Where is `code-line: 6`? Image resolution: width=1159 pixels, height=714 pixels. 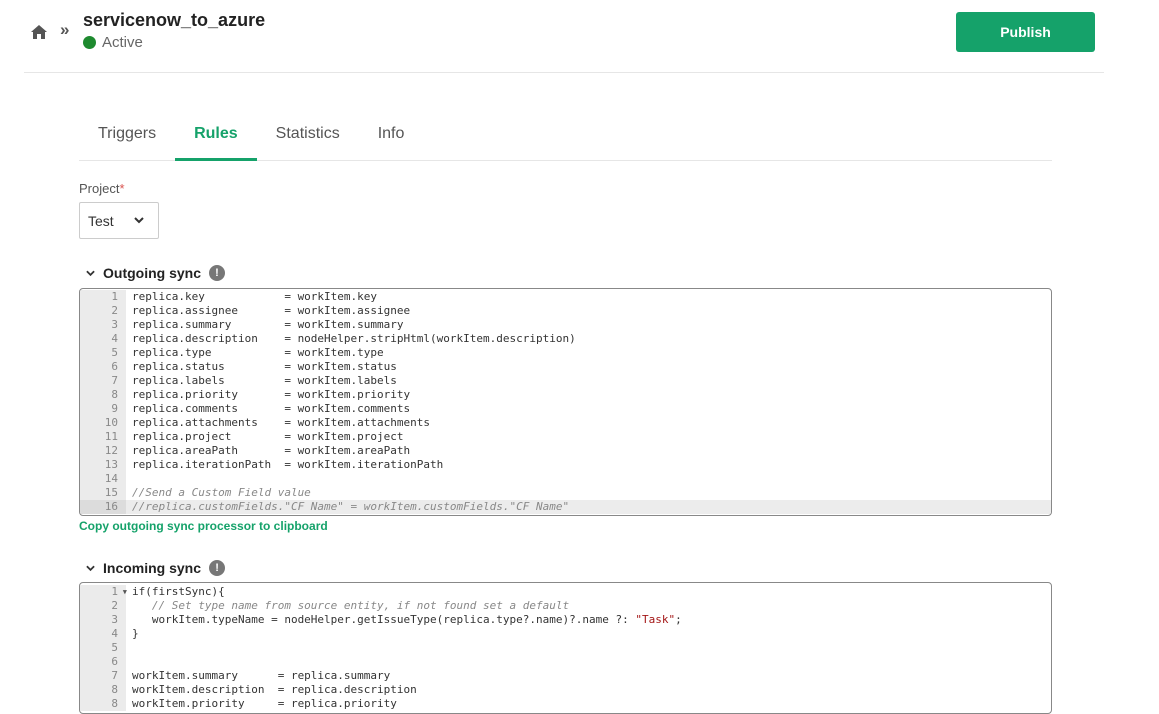 code-line: 6 is located at coordinates (565, 662).